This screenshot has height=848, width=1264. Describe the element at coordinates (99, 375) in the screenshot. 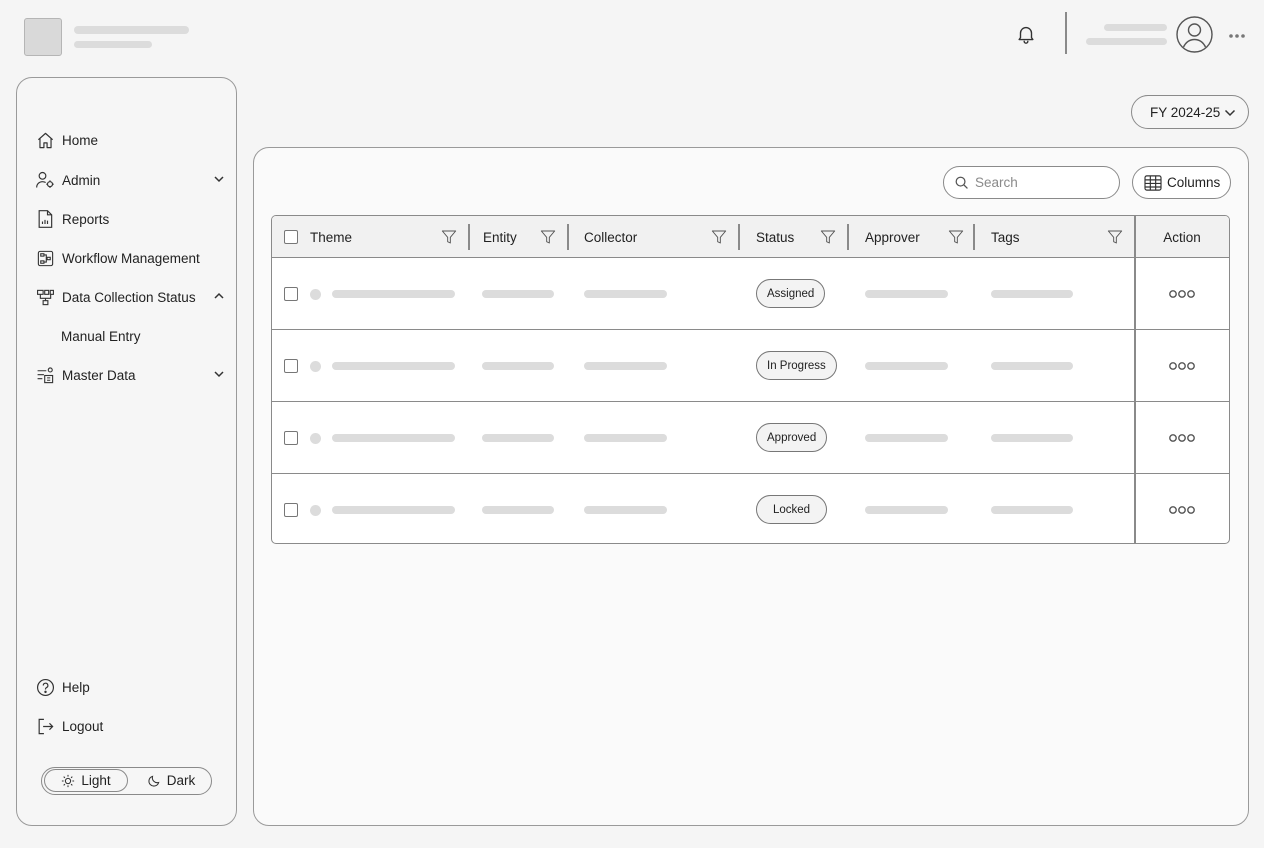

I see `sidebar-item-label: Master Data` at that location.